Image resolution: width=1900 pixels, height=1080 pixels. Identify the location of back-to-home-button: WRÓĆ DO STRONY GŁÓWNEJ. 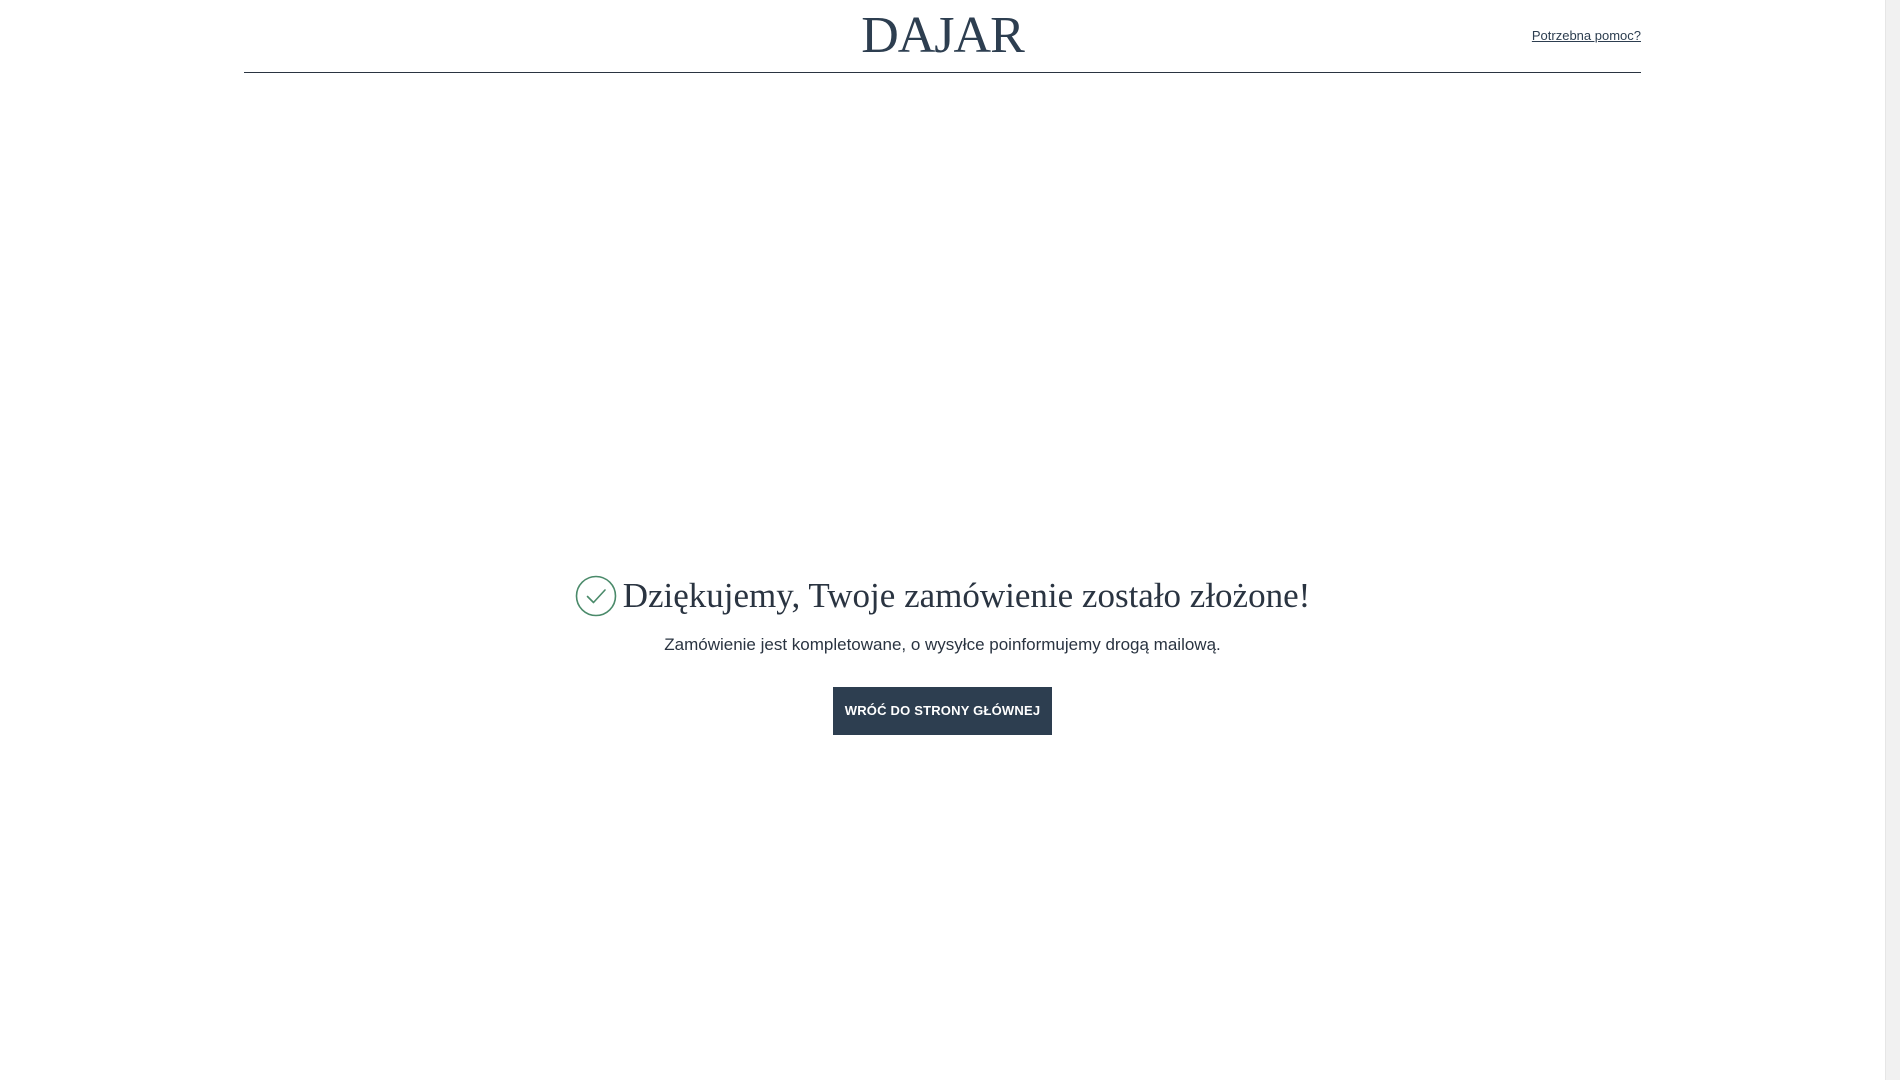
(942, 711).